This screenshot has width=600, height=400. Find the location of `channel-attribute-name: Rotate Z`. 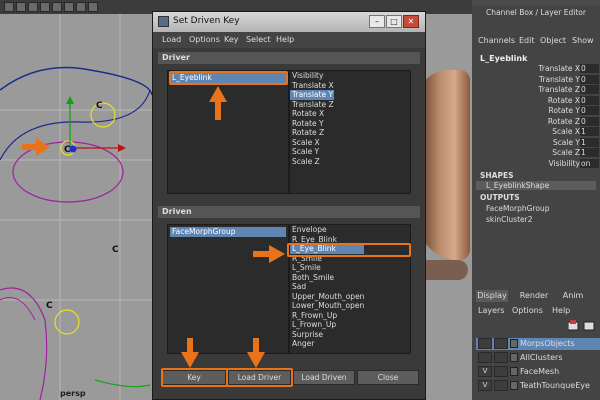

channel-attribute-name: Rotate Z is located at coordinates (563, 121).